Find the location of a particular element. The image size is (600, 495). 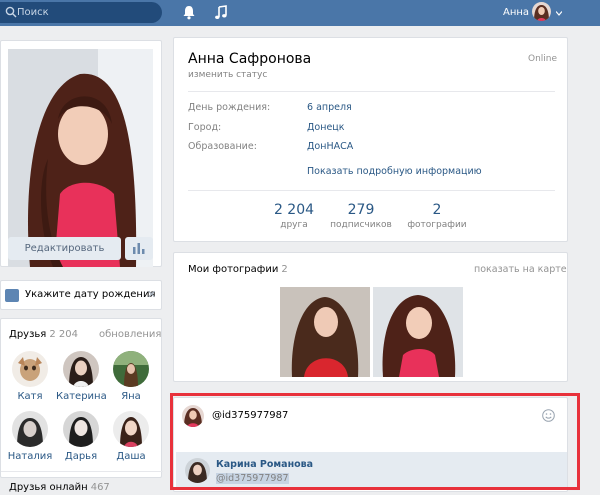

city-link: Донецк is located at coordinates (326, 127).